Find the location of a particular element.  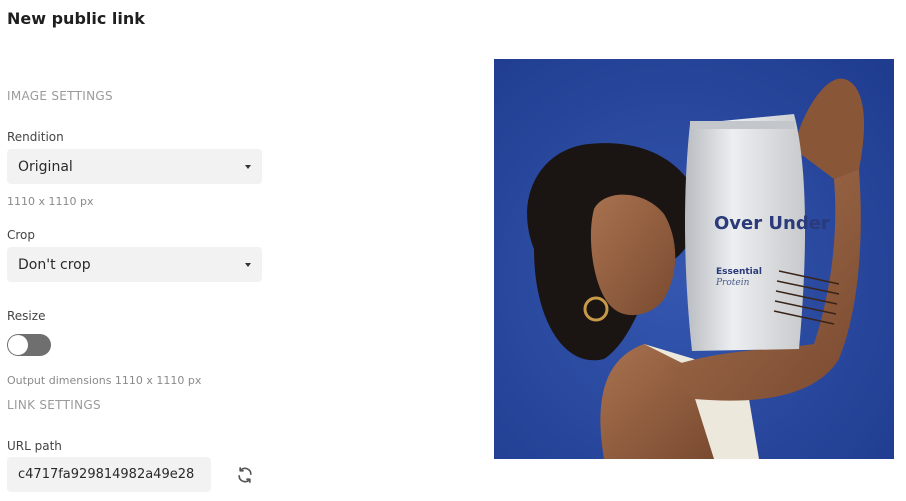

resize-toggle is located at coordinates (29, 345).